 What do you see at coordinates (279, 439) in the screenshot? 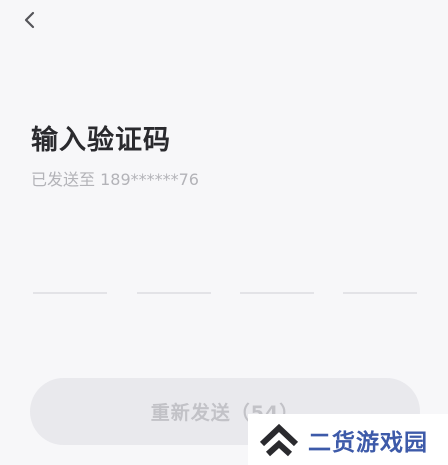
I see `double-chevron-up-icon` at bounding box center [279, 439].